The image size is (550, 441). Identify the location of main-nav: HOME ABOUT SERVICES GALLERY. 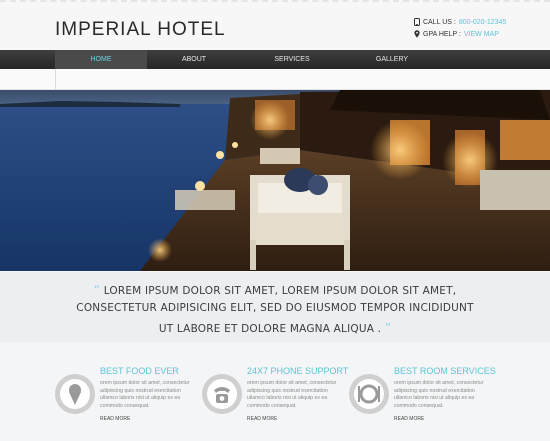
(275, 59).